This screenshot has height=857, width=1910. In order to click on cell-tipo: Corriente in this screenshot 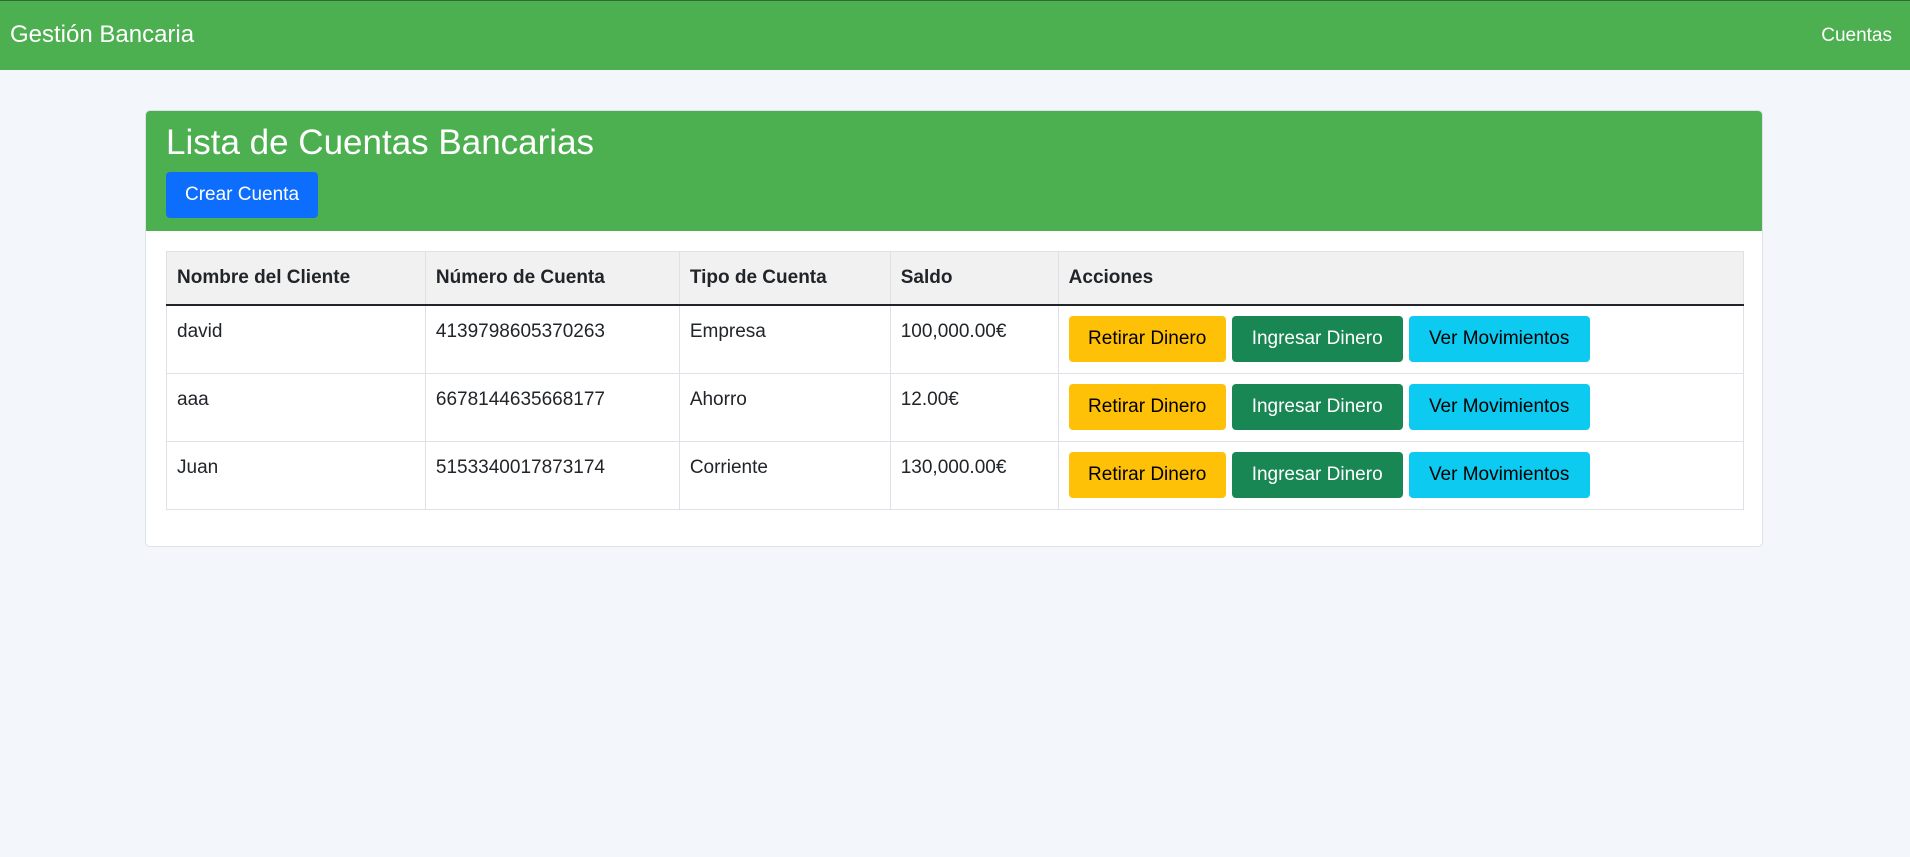, I will do `click(784, 475)`.